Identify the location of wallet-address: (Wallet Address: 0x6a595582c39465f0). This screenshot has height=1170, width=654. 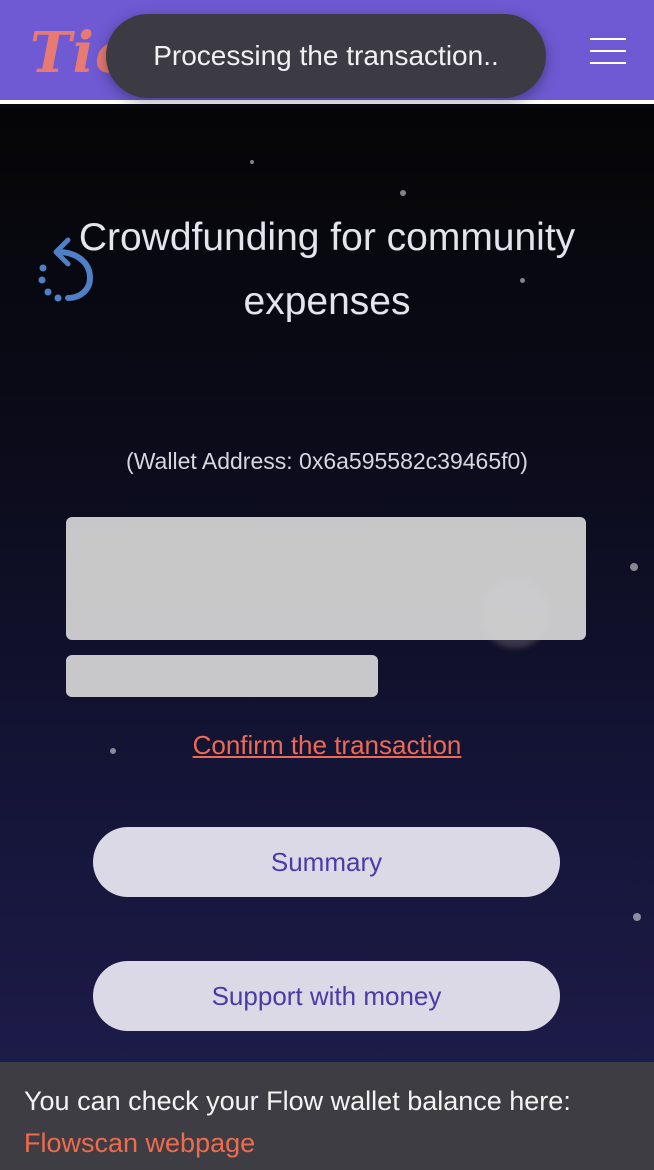
(327, 461).